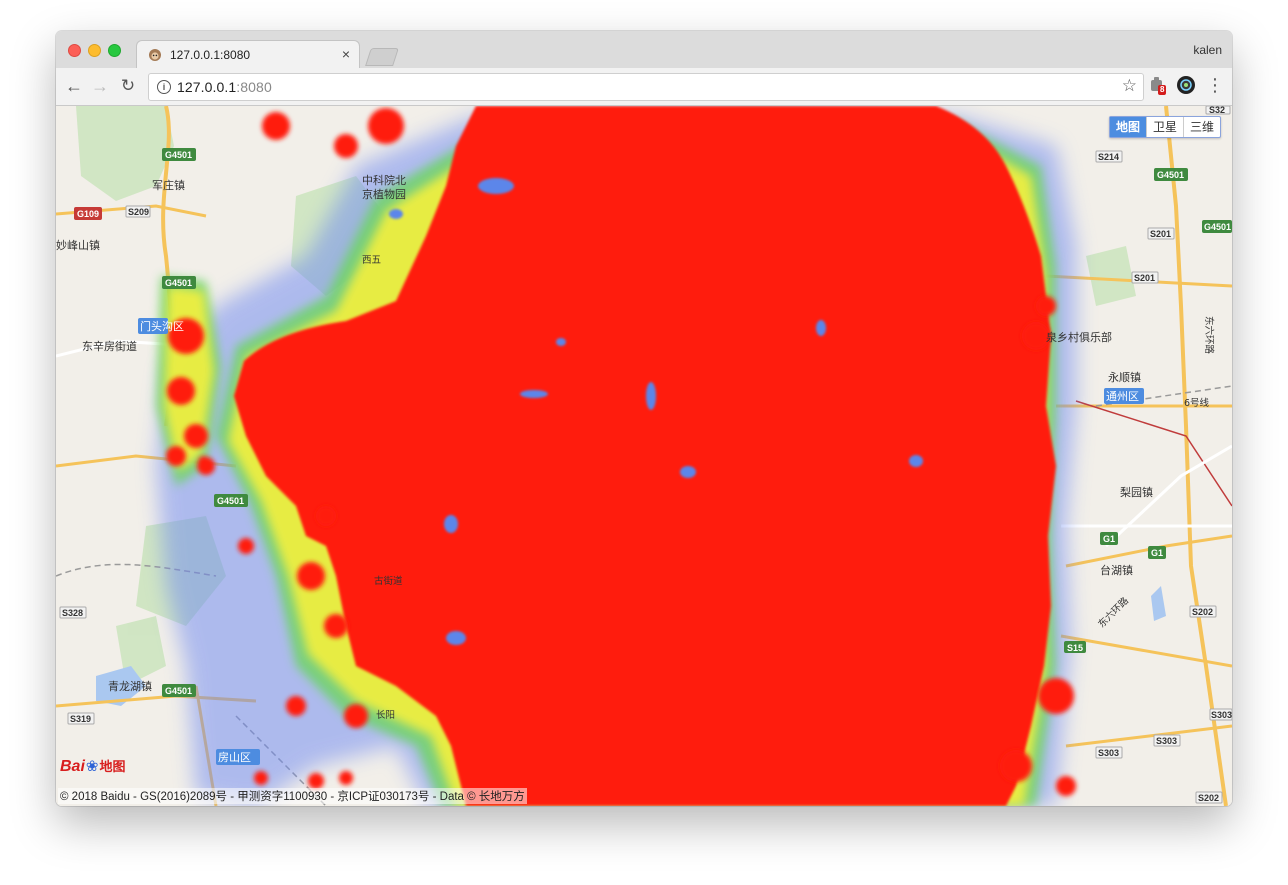 The image size is (1288, 885). What do you see at coordinates (1124, 377) in the screenshot?
I see `label-yongshun: 永顺镇` at bounding box center [1124, 377].